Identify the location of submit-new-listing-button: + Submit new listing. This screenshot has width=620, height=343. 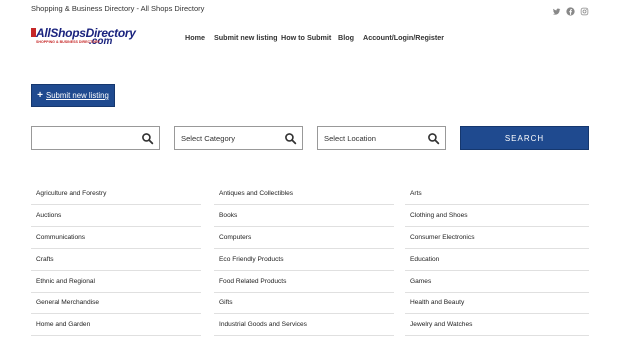
(73, 95).